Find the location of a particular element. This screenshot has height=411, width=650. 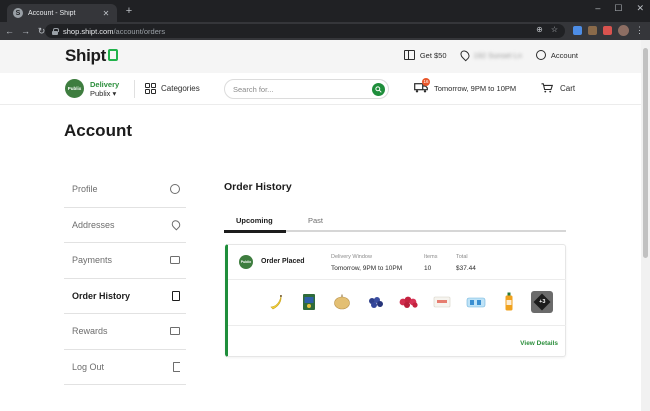

blueberries-icon is located at coordinates (375, 302).